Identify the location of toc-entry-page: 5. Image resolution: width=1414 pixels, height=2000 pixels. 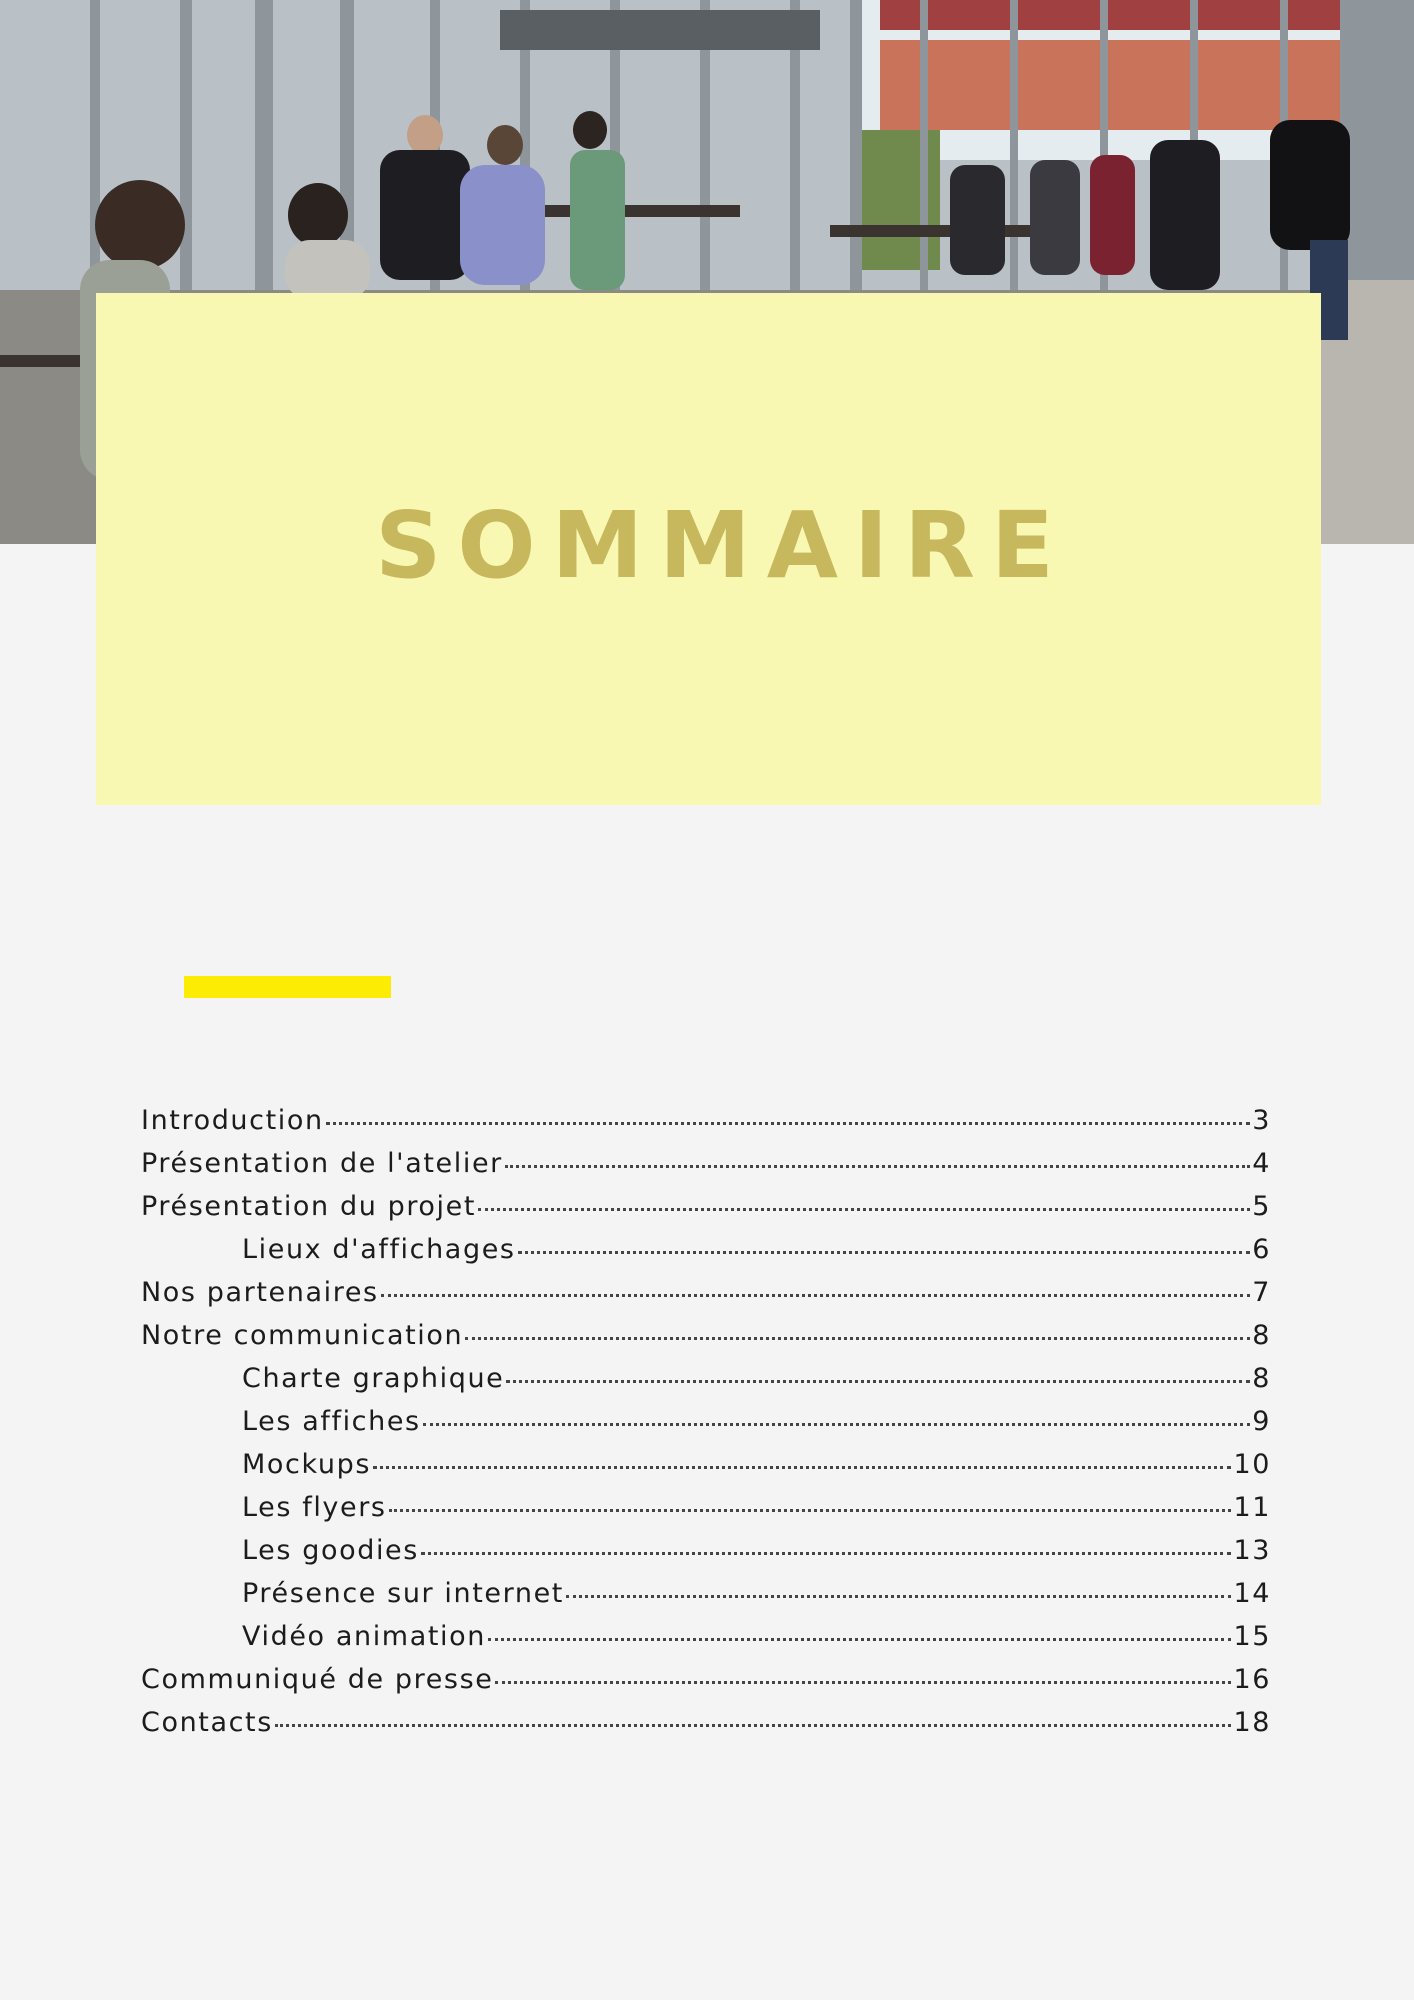
(1261, 1206).